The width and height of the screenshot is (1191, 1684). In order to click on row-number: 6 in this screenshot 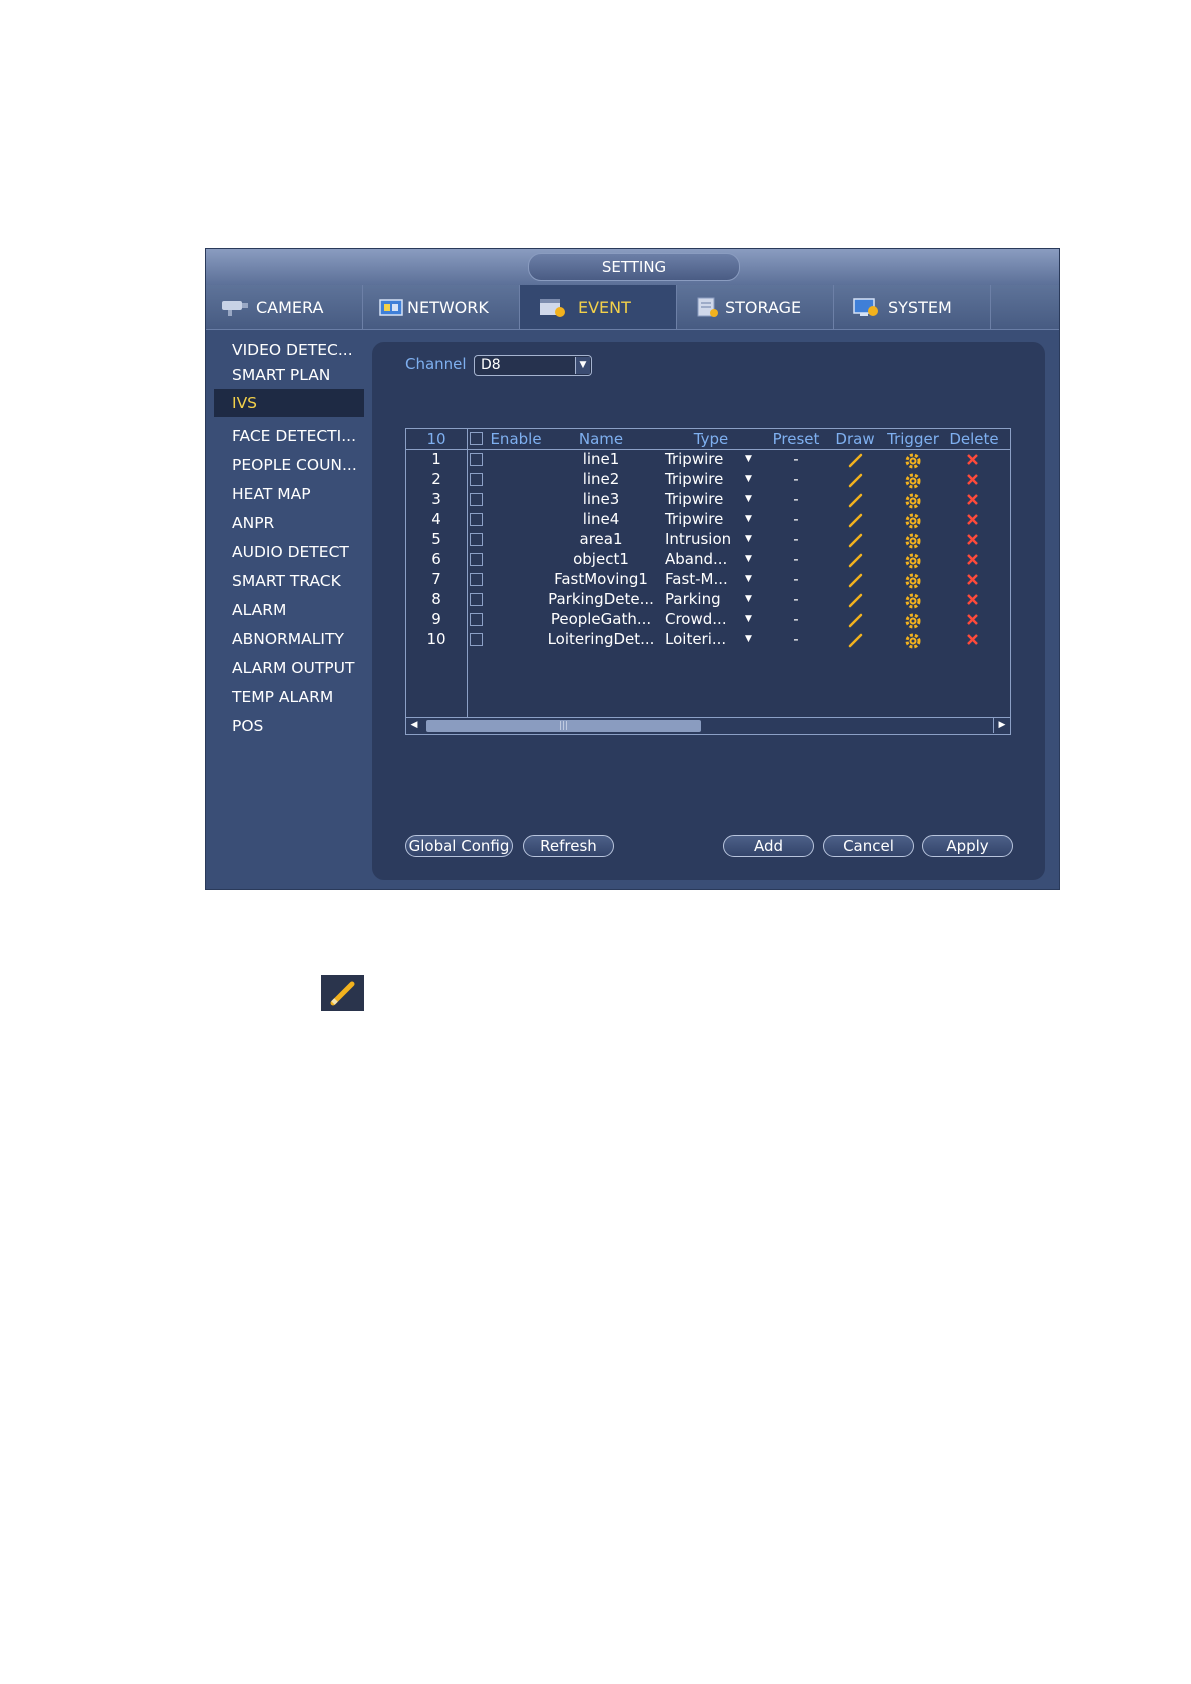, I will do `click(436, 559)`.